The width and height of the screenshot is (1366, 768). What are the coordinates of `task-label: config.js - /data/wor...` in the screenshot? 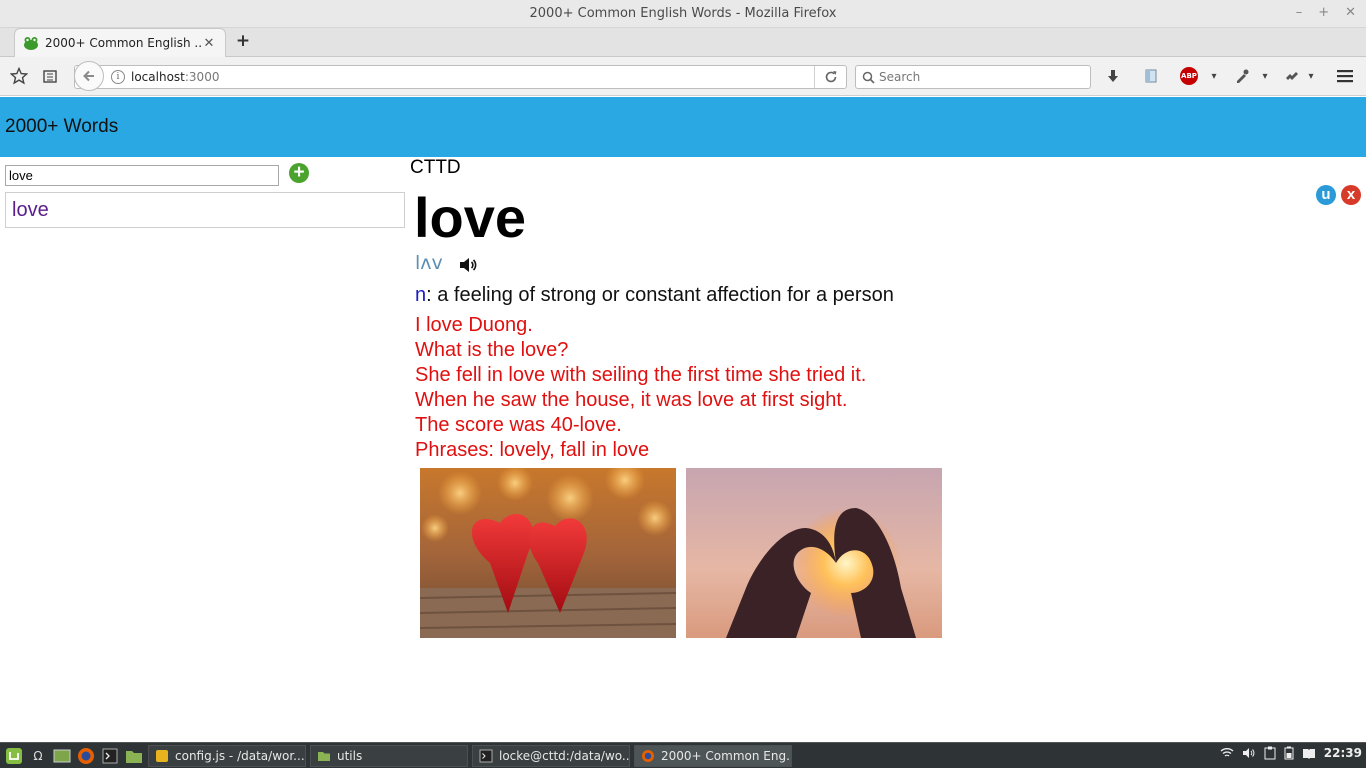 It's located at (240, 755).